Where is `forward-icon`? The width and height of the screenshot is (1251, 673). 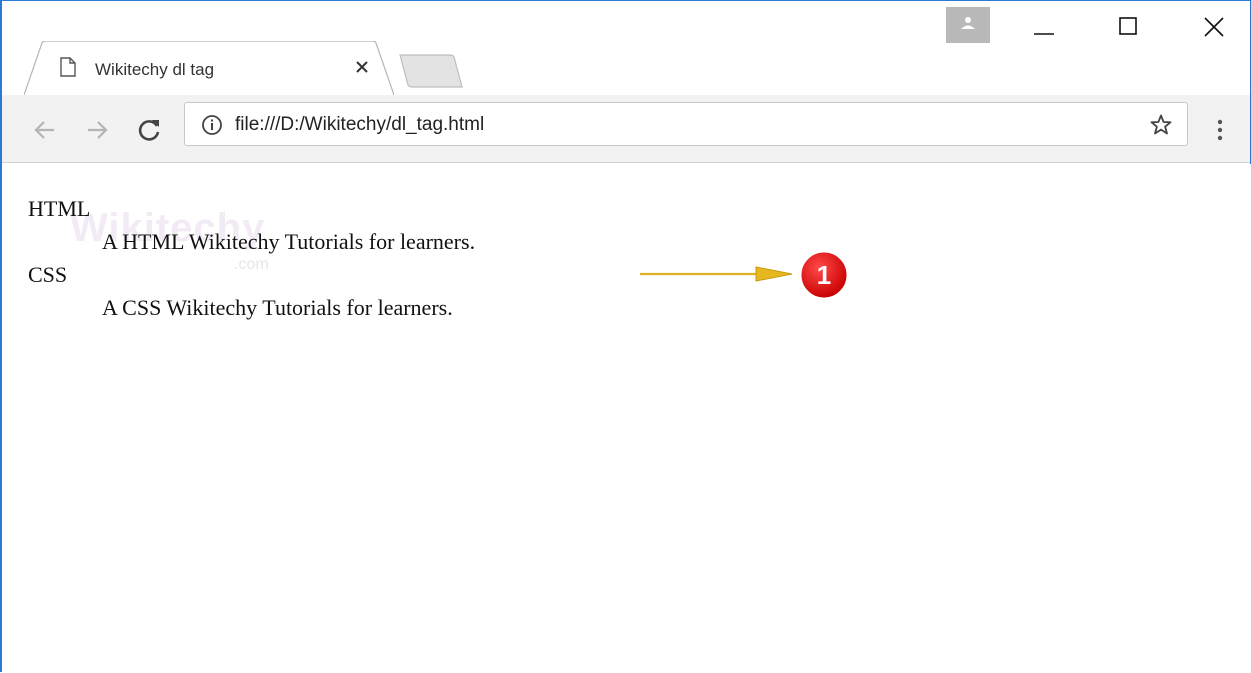 forward-icon is located at coordinates (97, 130).